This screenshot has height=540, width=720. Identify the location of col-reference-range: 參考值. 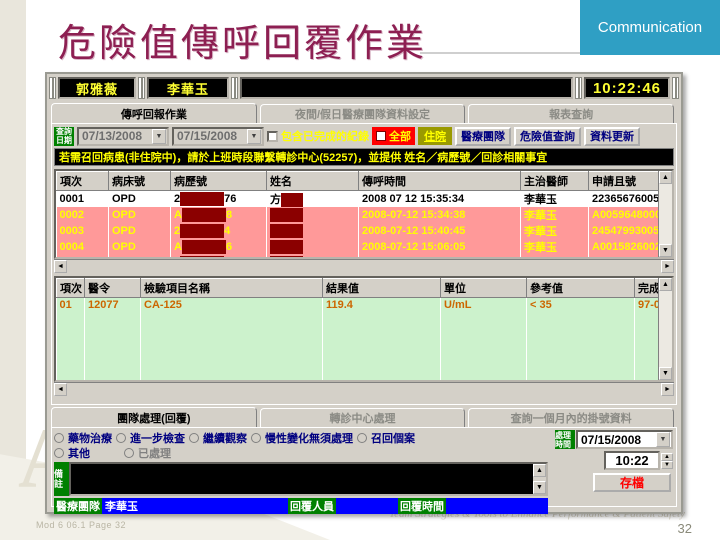
(580, 288).